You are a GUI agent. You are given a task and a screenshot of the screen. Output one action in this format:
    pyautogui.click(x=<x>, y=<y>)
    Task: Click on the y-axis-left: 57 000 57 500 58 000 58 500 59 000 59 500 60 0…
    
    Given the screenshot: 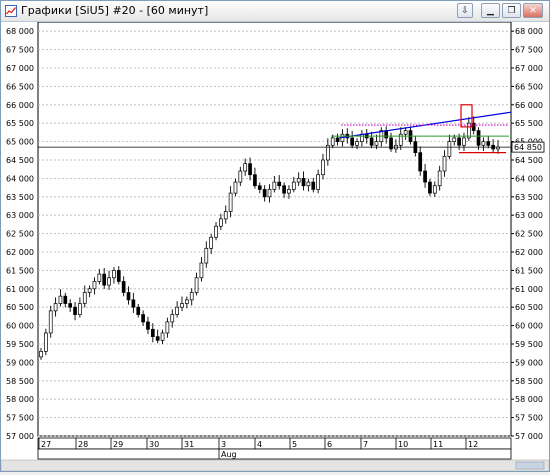 What is the action you would take?
    pyautogui.click(x=20, y=234)
    